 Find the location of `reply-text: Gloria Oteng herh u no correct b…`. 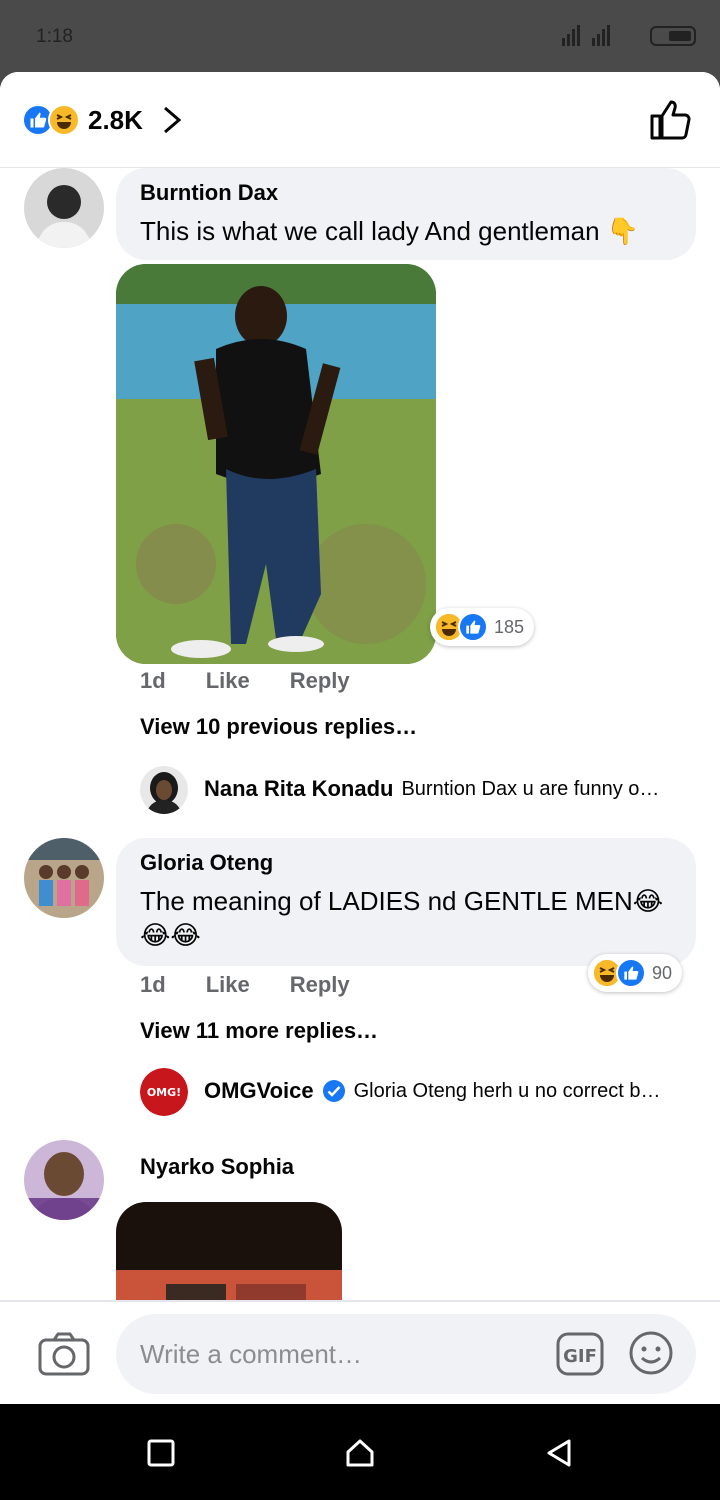

reply-text: Gloria Oteng herh u no correct b… is located at coordinates (507, 1090).